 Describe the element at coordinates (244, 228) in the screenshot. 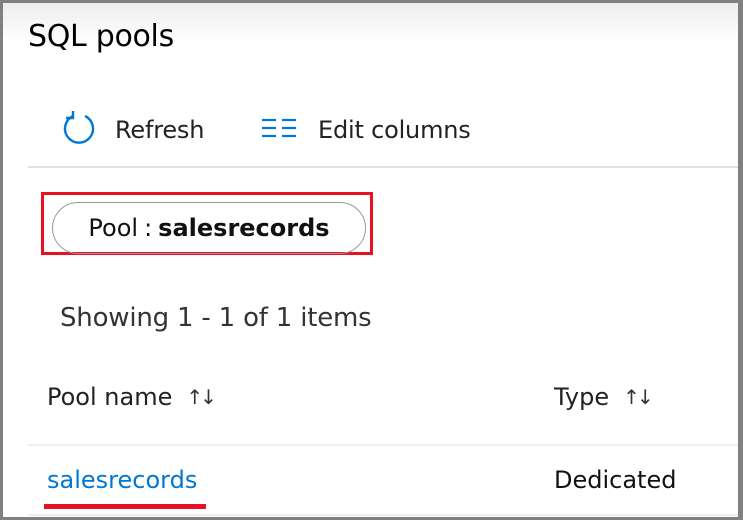

I see `filter-value: salesrecords` at that location.